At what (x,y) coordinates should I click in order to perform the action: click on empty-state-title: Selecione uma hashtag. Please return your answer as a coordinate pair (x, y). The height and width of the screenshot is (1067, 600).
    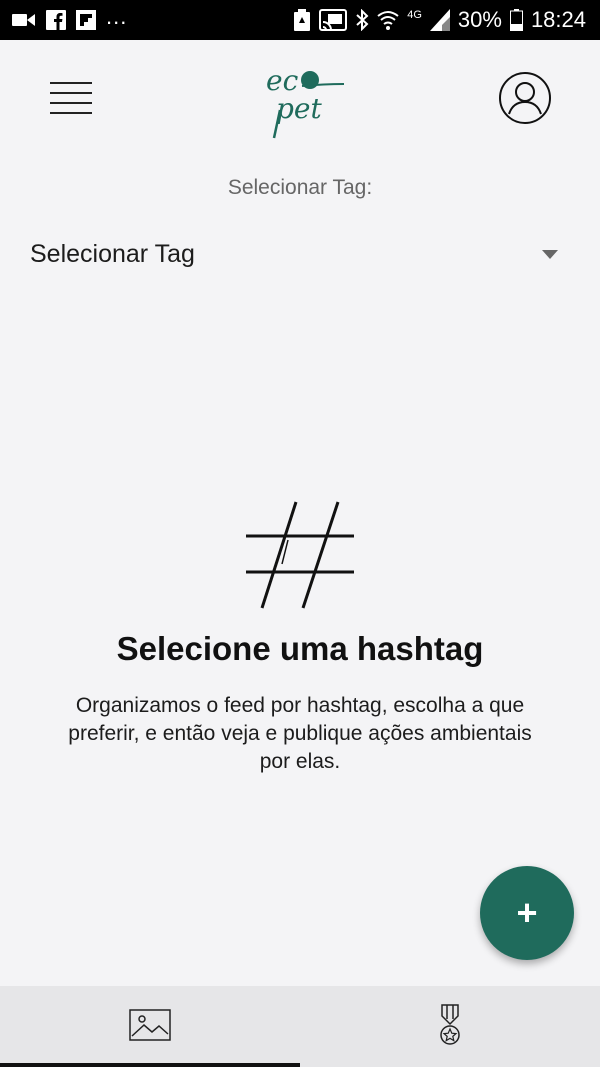
    Looking at the image, I should click on (300, 648).